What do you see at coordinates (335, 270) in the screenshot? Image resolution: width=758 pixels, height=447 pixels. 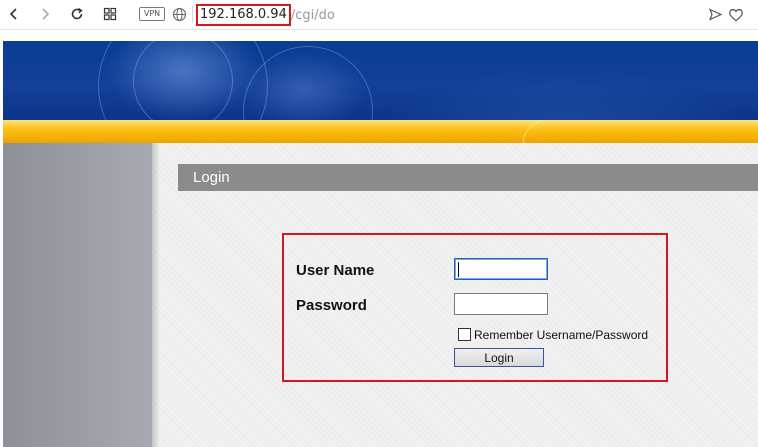 I see `username-label: User Name` at bounding box center [335, 270].